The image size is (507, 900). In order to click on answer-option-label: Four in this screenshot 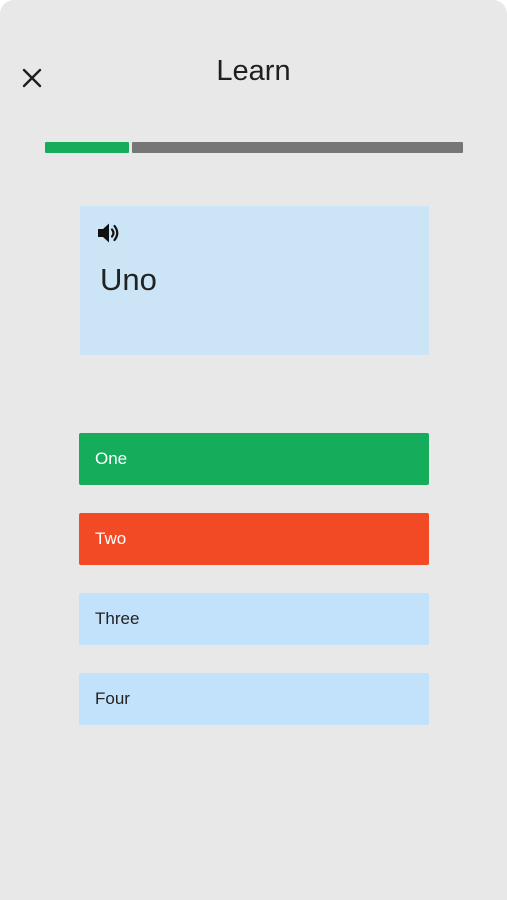, I will do `click(112, 698)`.